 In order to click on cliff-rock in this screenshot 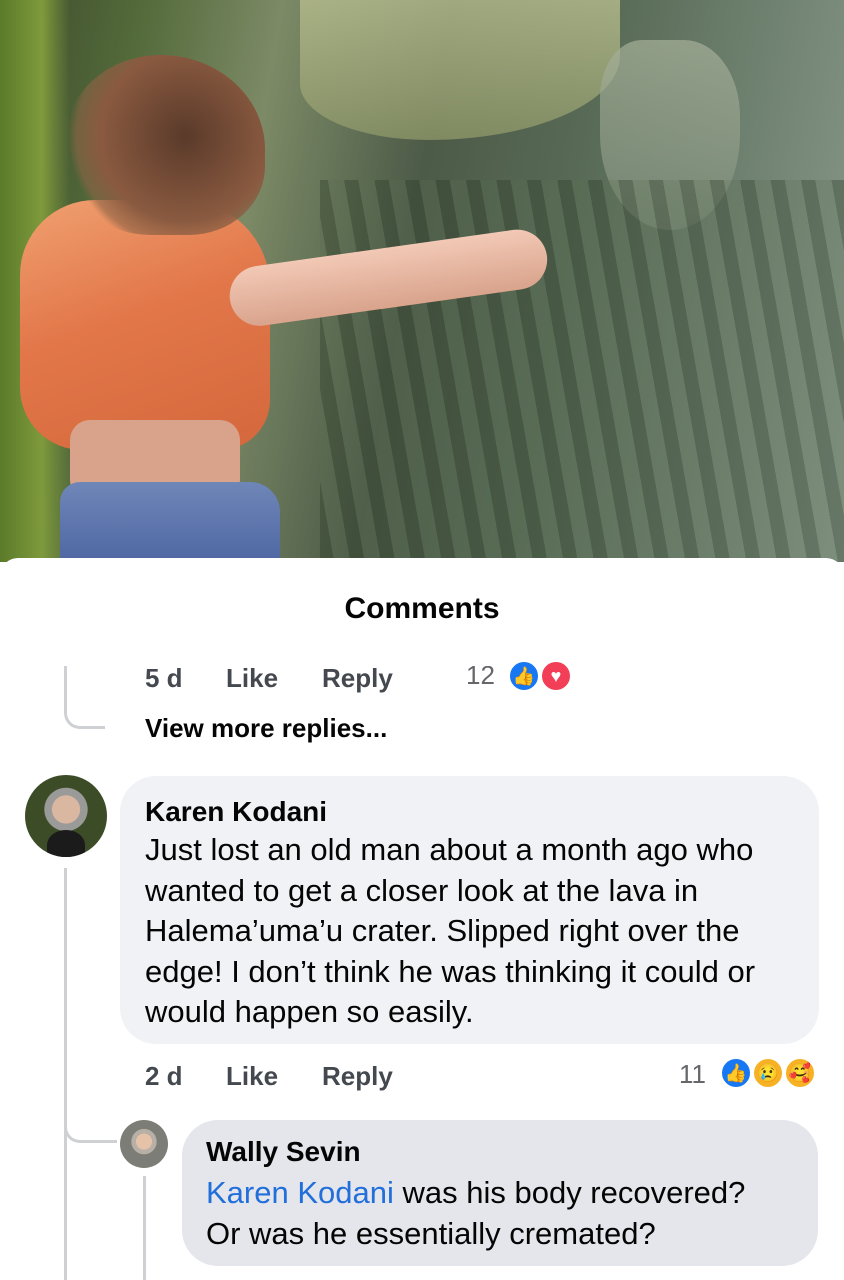, I will do `click(460, 70)`.